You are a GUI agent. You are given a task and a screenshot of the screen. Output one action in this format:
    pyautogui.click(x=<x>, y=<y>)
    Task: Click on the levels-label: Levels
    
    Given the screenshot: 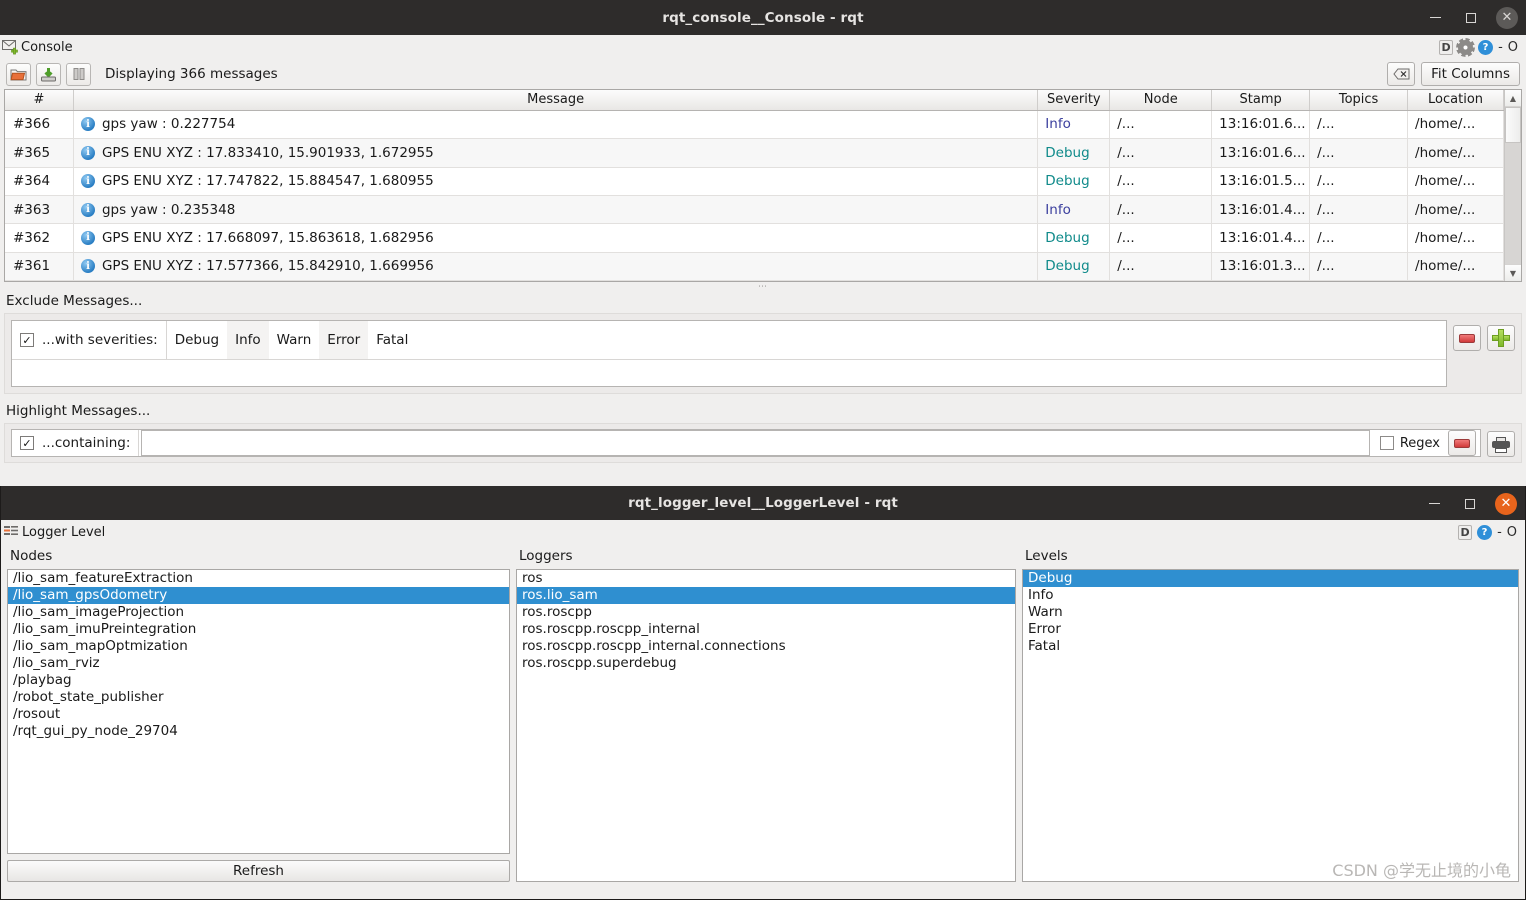 What is the action you would take?
    pyautogui.click(x=1046, y=556)
    